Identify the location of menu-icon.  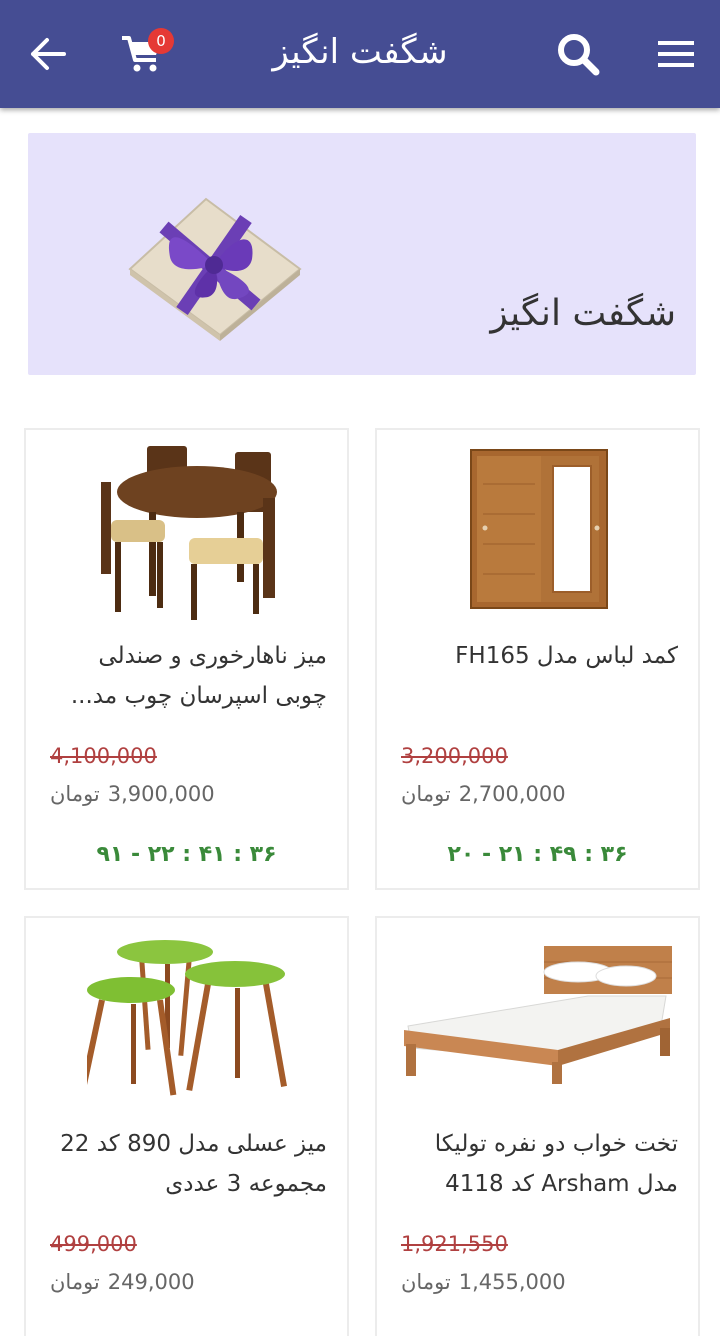
(676, 54).